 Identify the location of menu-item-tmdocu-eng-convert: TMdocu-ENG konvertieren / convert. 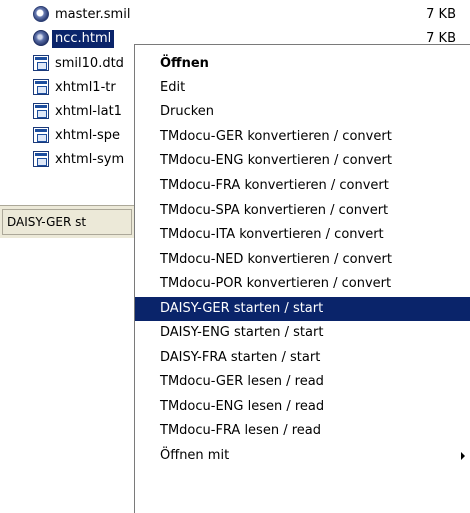
(302, 161).